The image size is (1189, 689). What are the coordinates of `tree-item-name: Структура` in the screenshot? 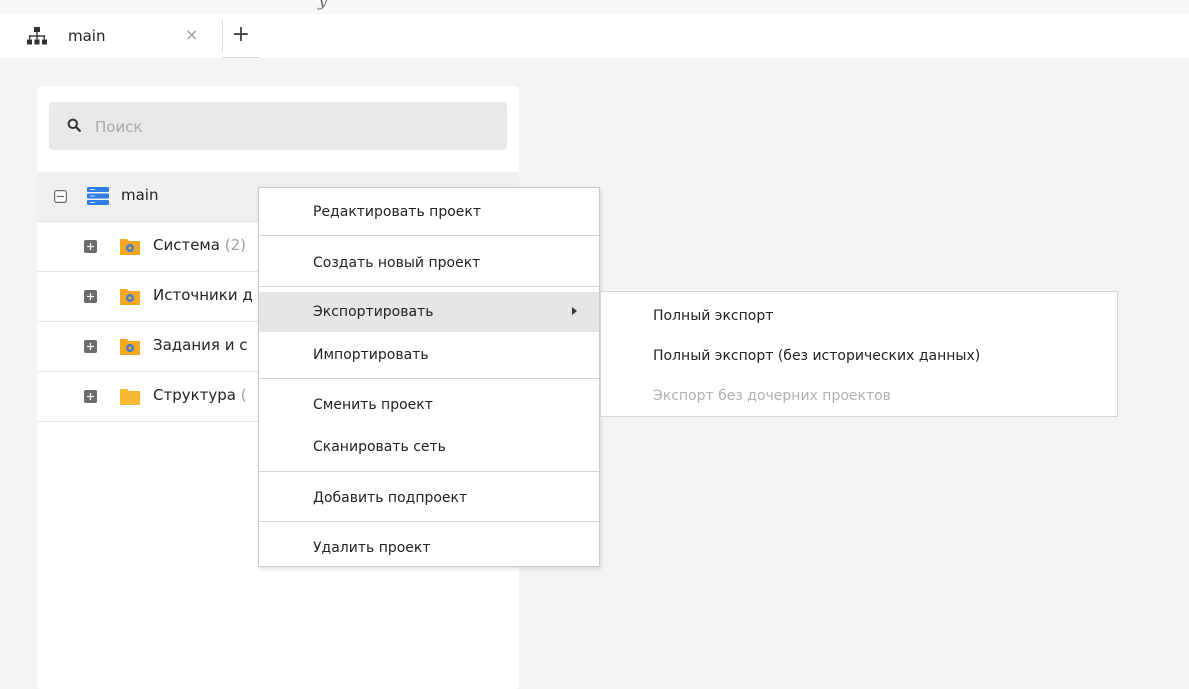 It's located at (194, 395).